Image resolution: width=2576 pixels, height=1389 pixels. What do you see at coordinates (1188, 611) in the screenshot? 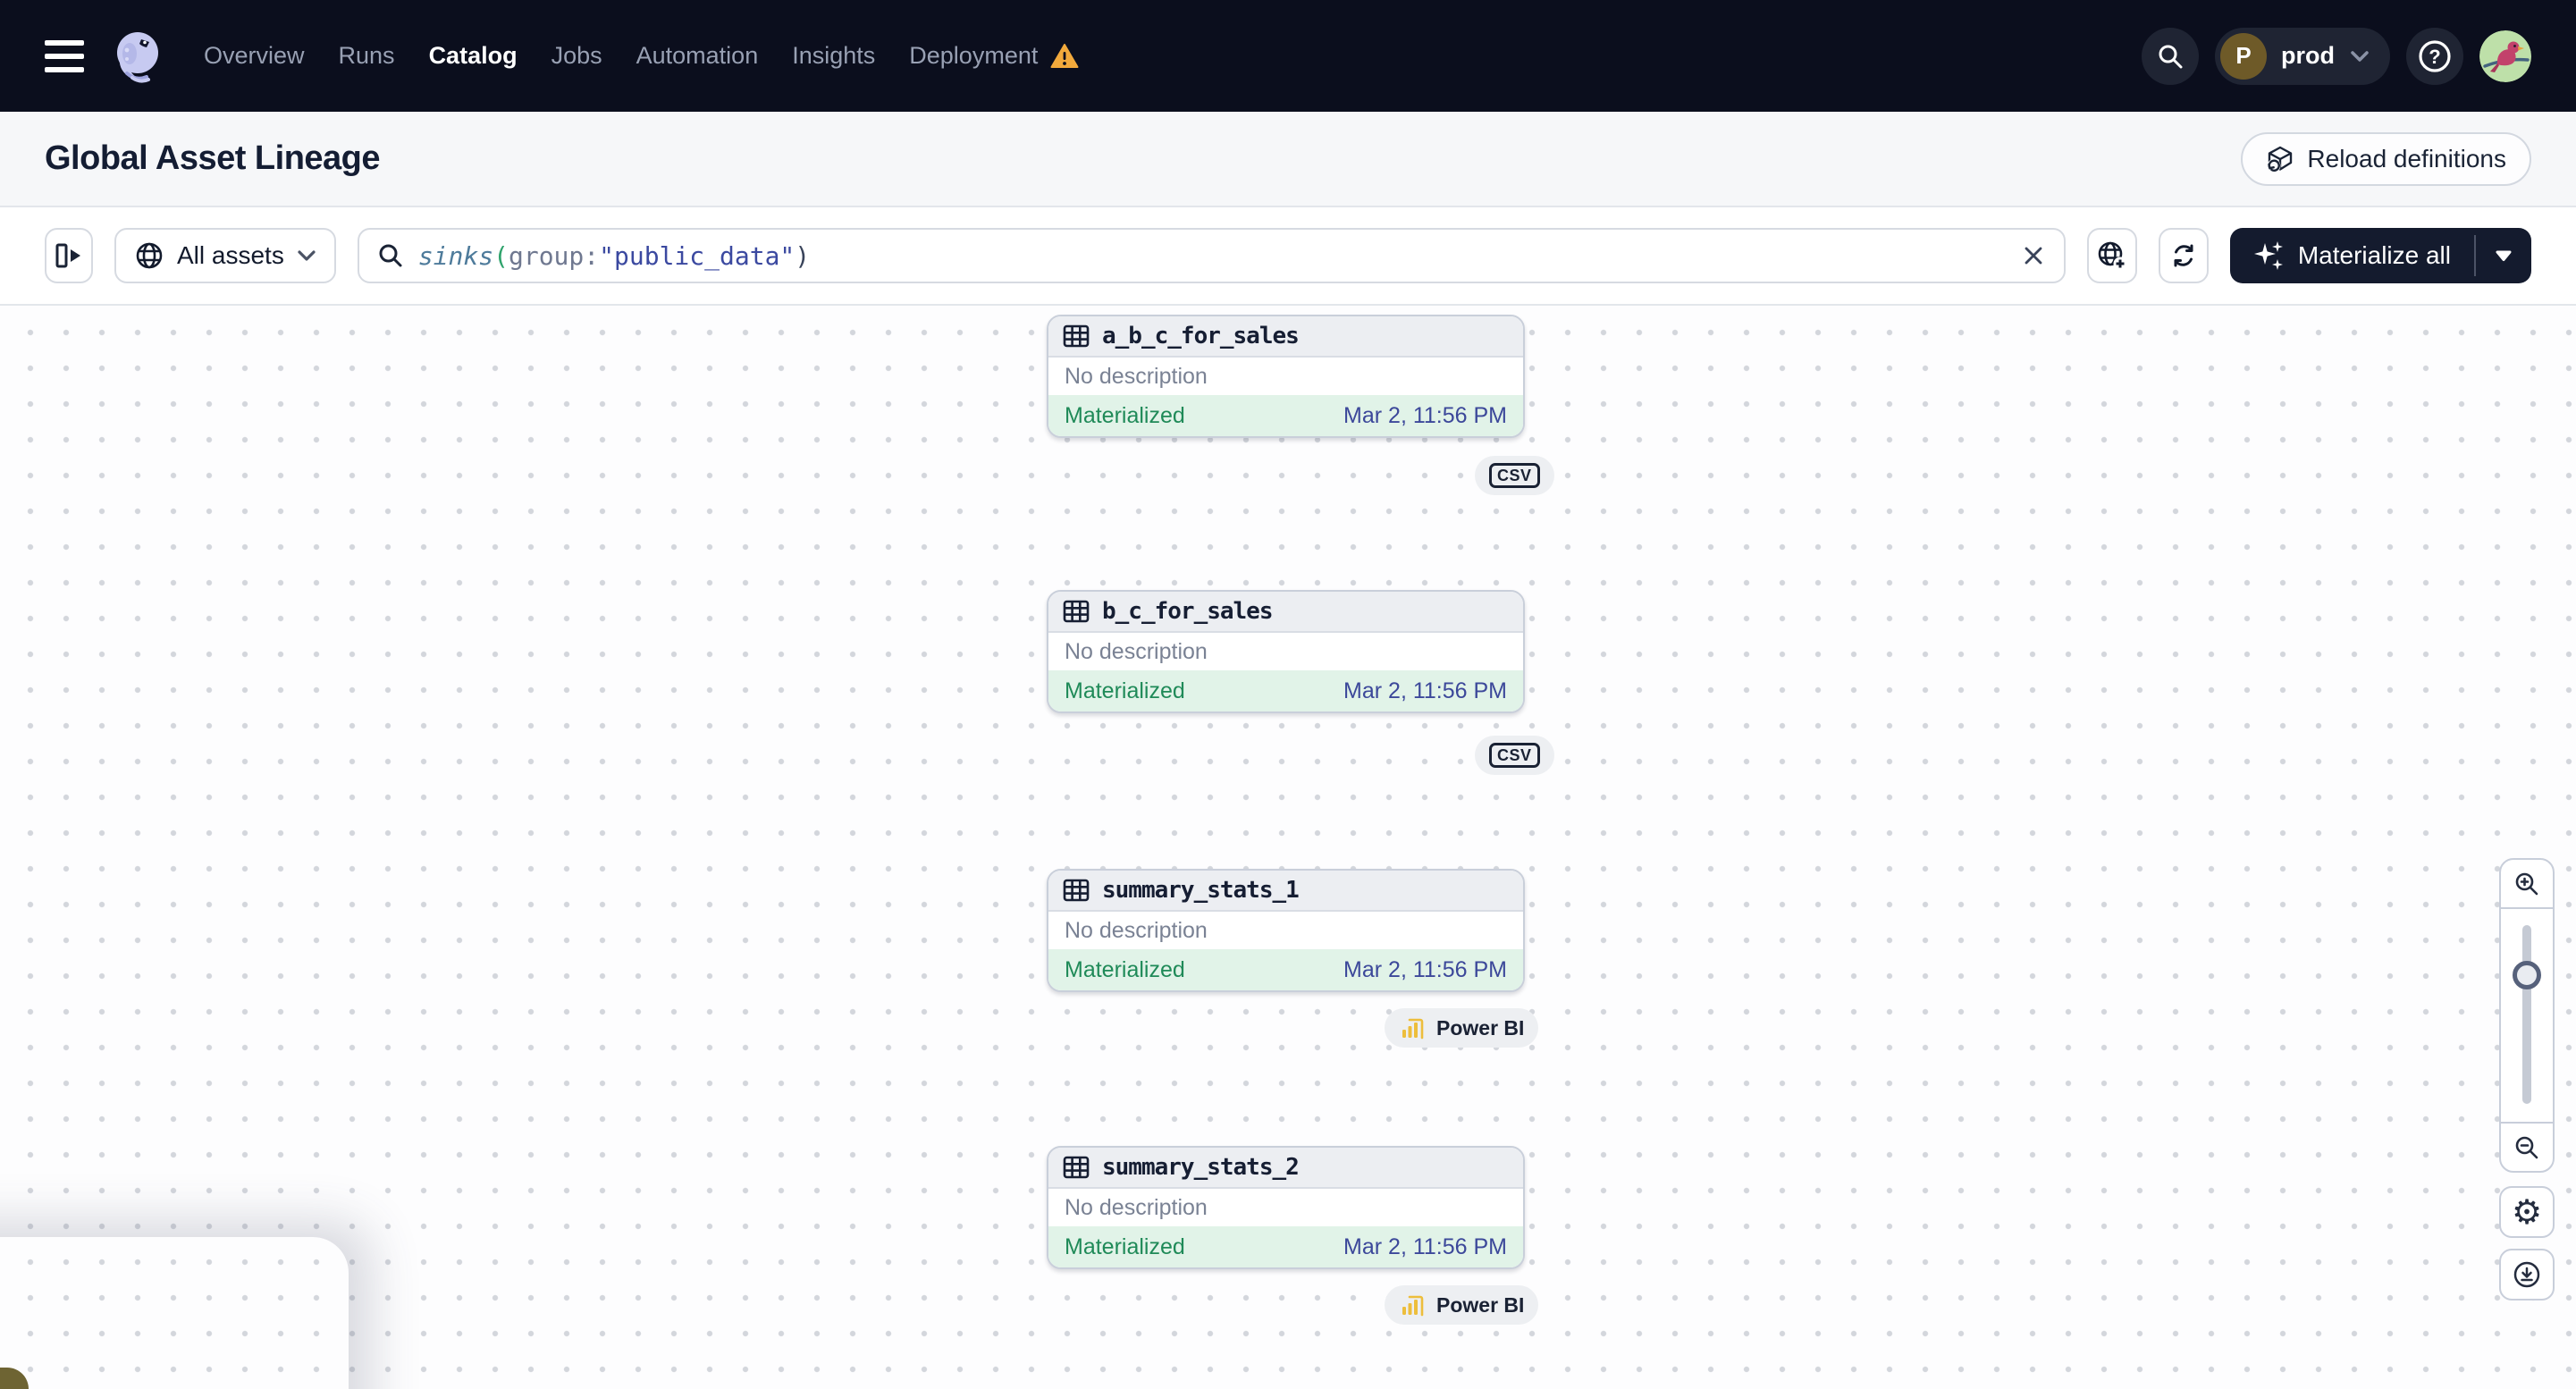
I see `asset-name: b_c_for_sales` at bounding box center [1188, 611].